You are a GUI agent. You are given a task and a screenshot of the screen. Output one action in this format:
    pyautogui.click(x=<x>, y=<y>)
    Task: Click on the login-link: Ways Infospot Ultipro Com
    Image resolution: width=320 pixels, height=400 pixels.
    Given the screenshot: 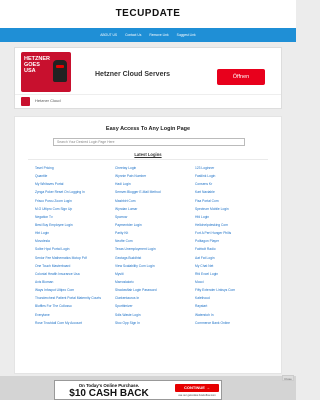 What is the action you would take?
    pyautogui.click(x=71, y=290)
    